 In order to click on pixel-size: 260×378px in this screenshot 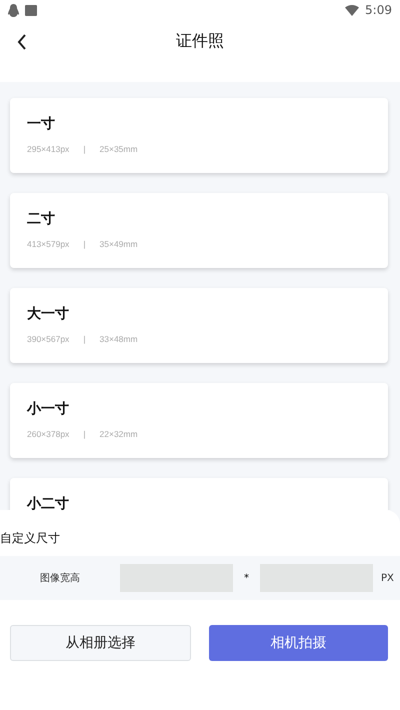, I will do `click(48, 434)`.